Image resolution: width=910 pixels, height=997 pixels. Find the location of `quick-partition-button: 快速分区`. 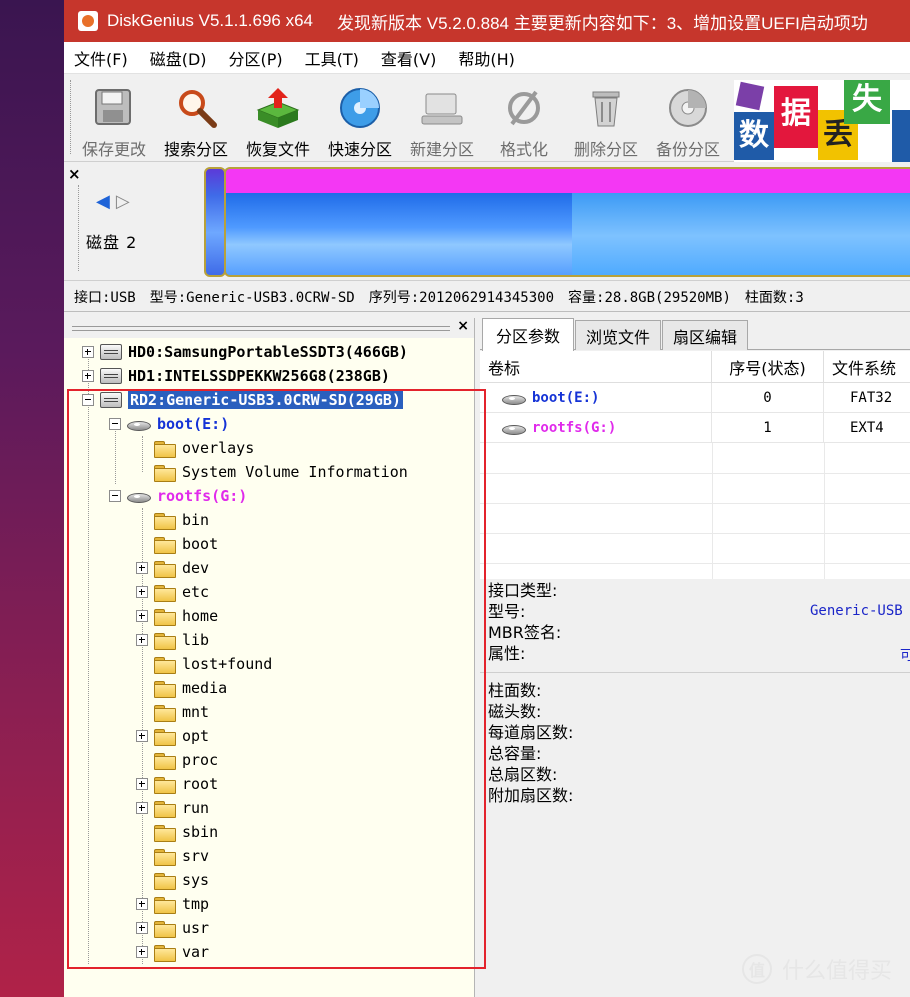

quick-partition-button: 快速分区 is located at coordinates (360, 121).